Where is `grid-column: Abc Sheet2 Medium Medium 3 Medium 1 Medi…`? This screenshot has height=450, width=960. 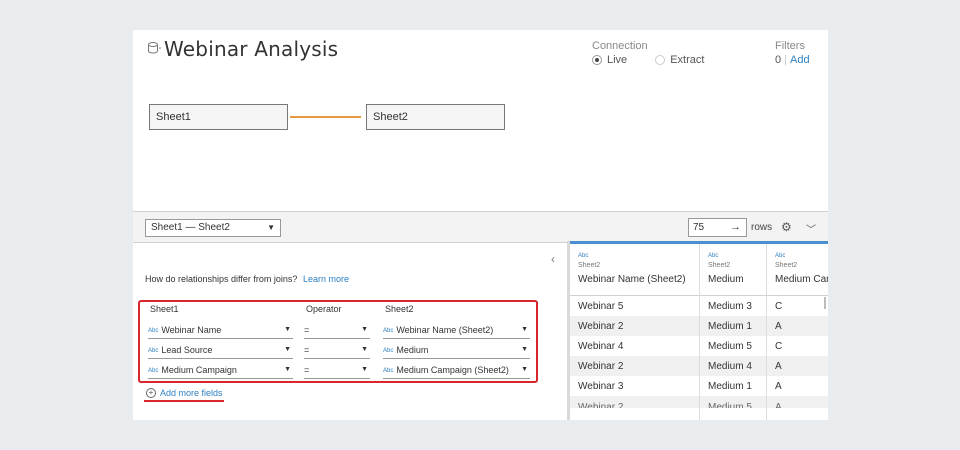
grid-column: Abc Sheet2 Medium Medium 3 Medium 1 Medi… is located at coordinates (733, 332).